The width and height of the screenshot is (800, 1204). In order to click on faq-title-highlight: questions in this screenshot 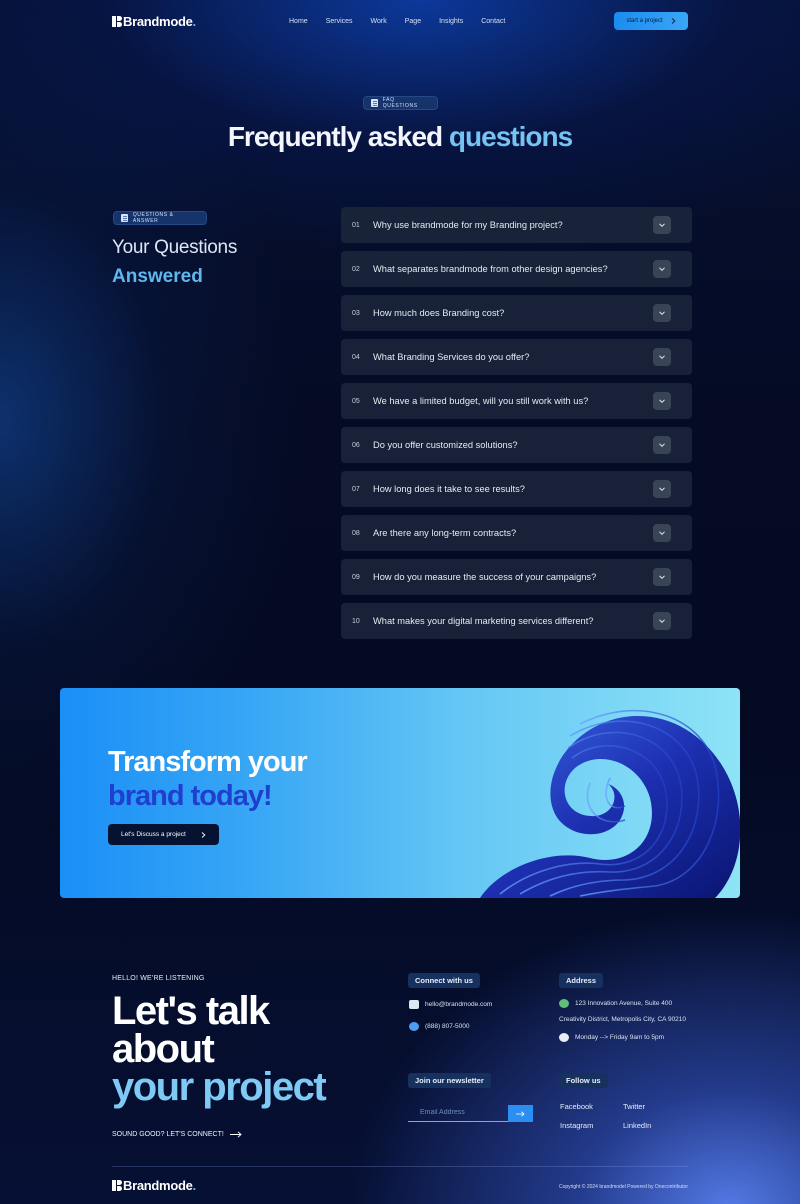, I will do `click(510, 136)`.